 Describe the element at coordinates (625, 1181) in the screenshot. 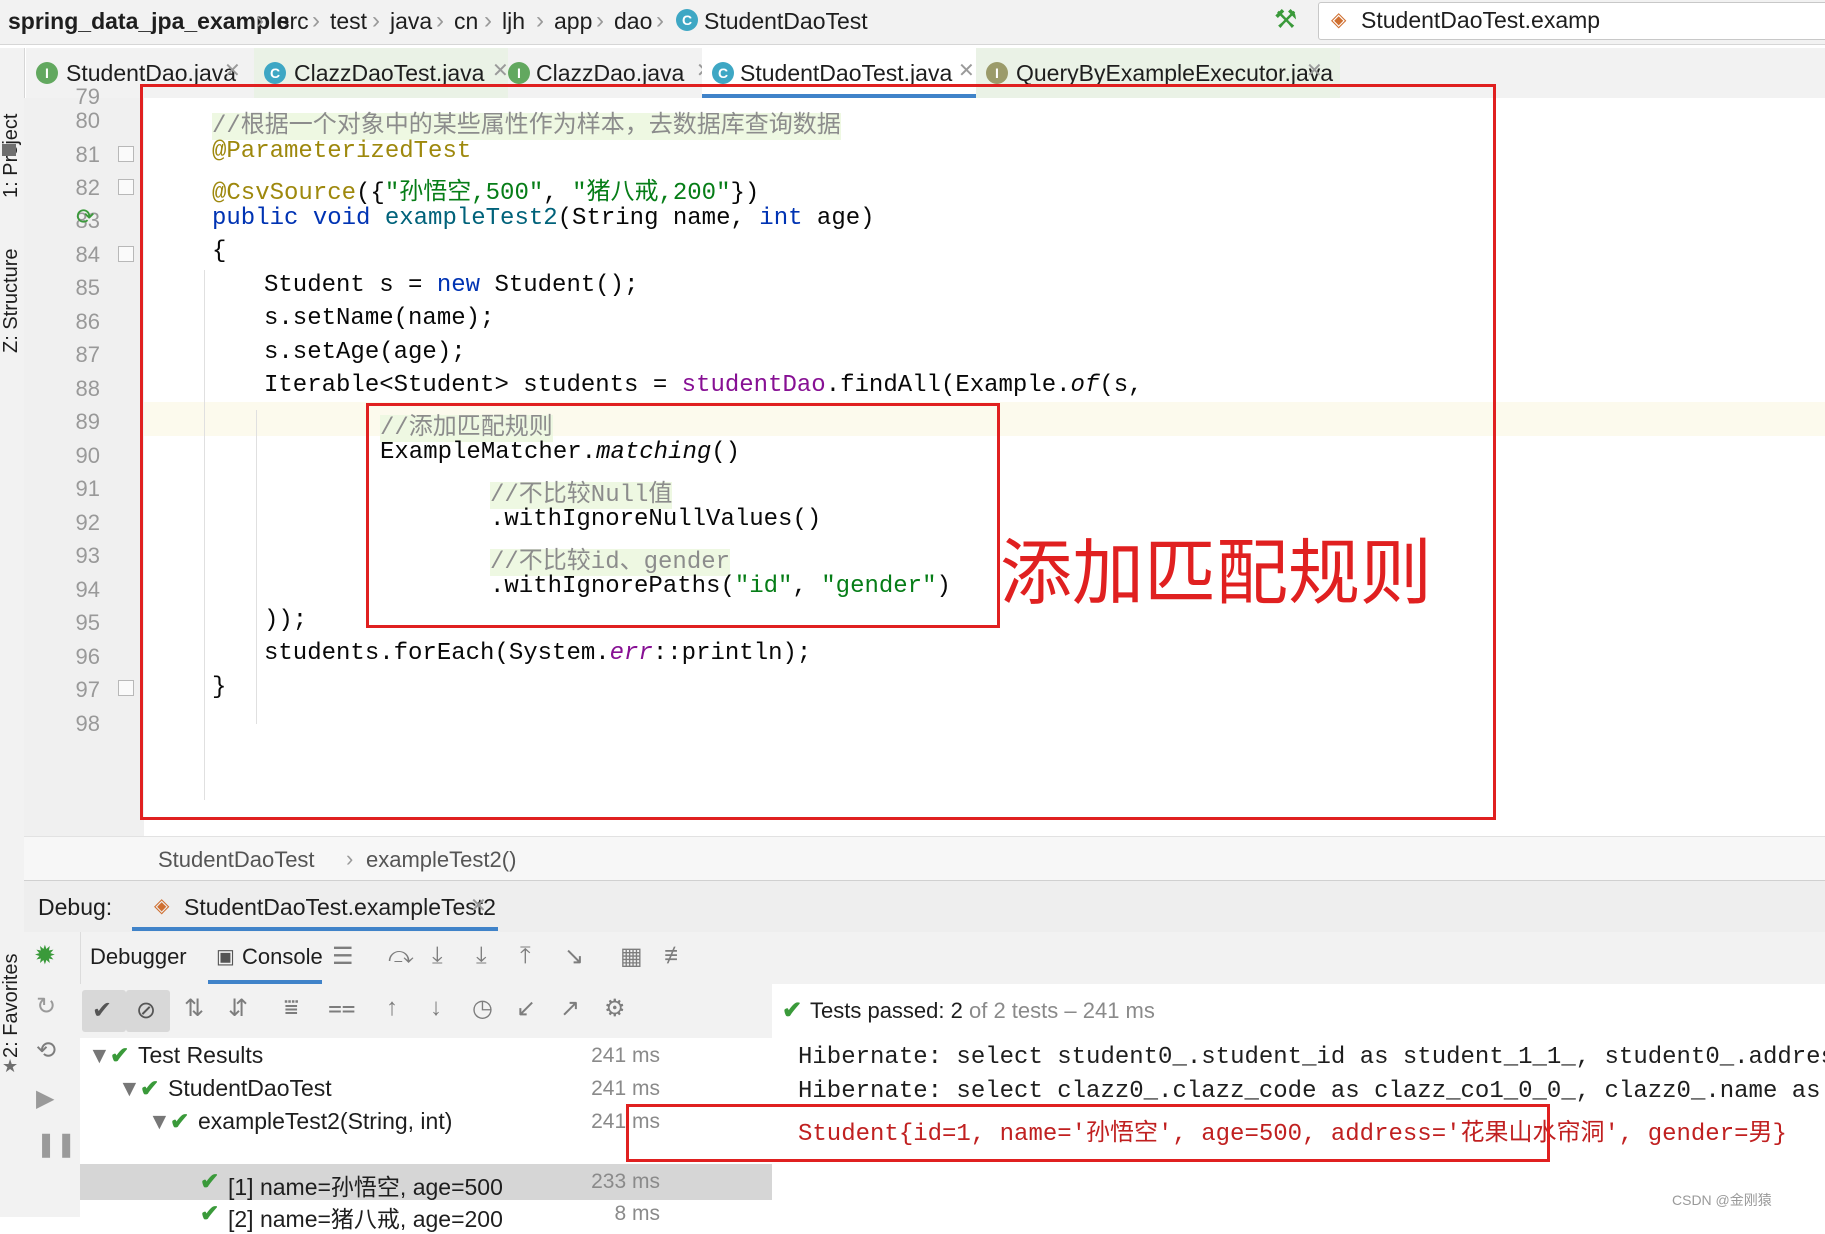

I see `test-duration: 233 ms` at that location.